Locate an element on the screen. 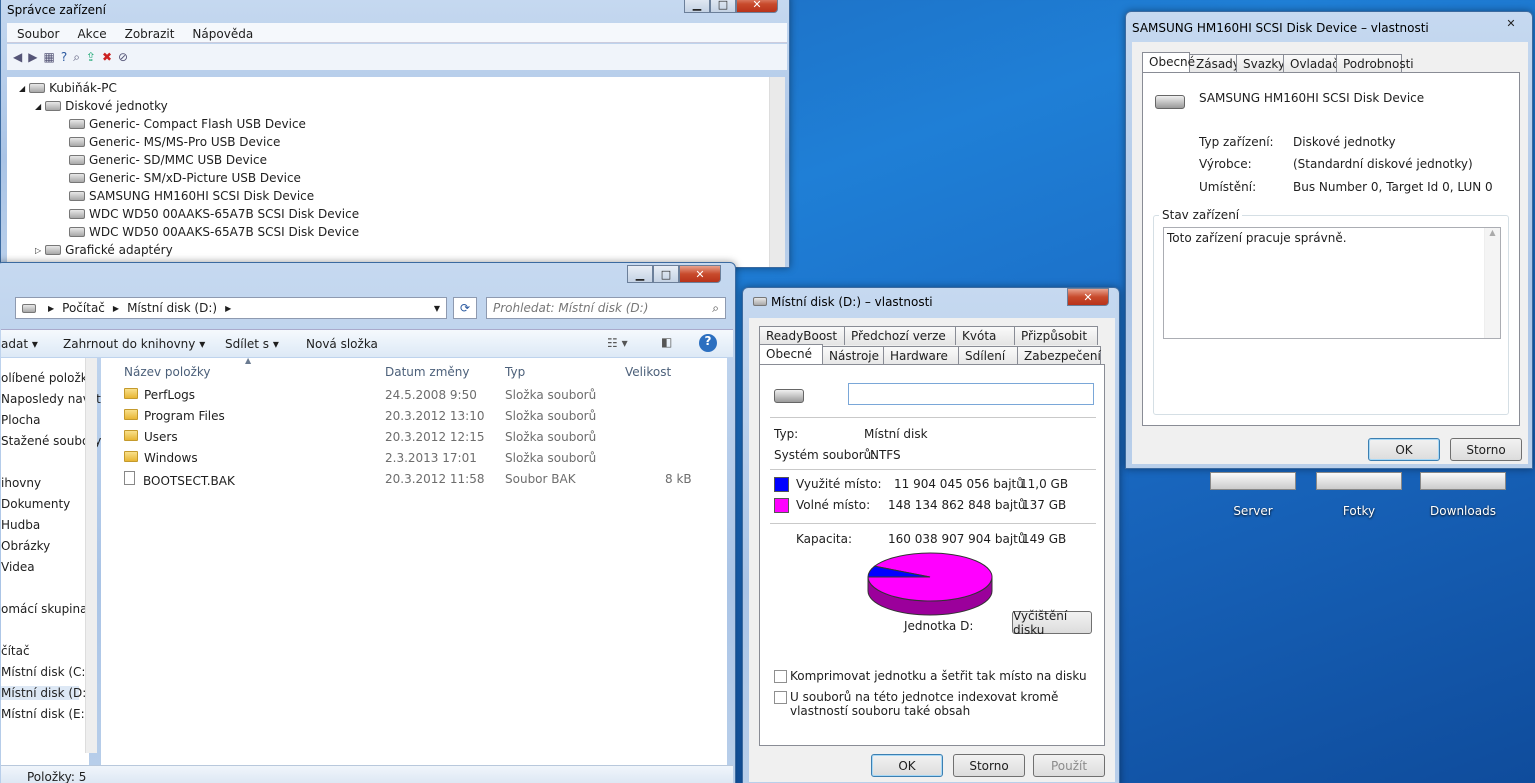 This screenshot has height=783, width=1535. tree-scrollbar is located at coordinates (777, 172).